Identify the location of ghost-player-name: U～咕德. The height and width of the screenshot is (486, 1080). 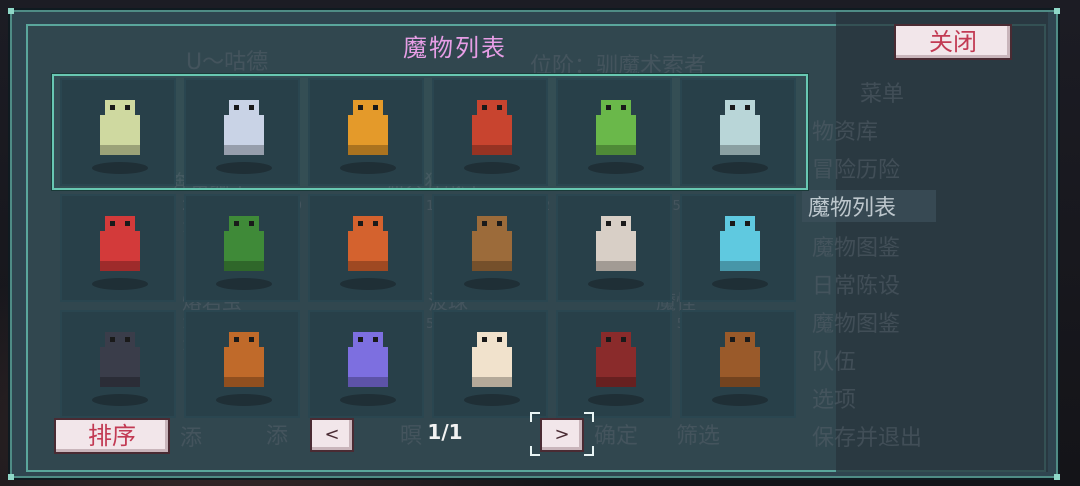
(227, 62).